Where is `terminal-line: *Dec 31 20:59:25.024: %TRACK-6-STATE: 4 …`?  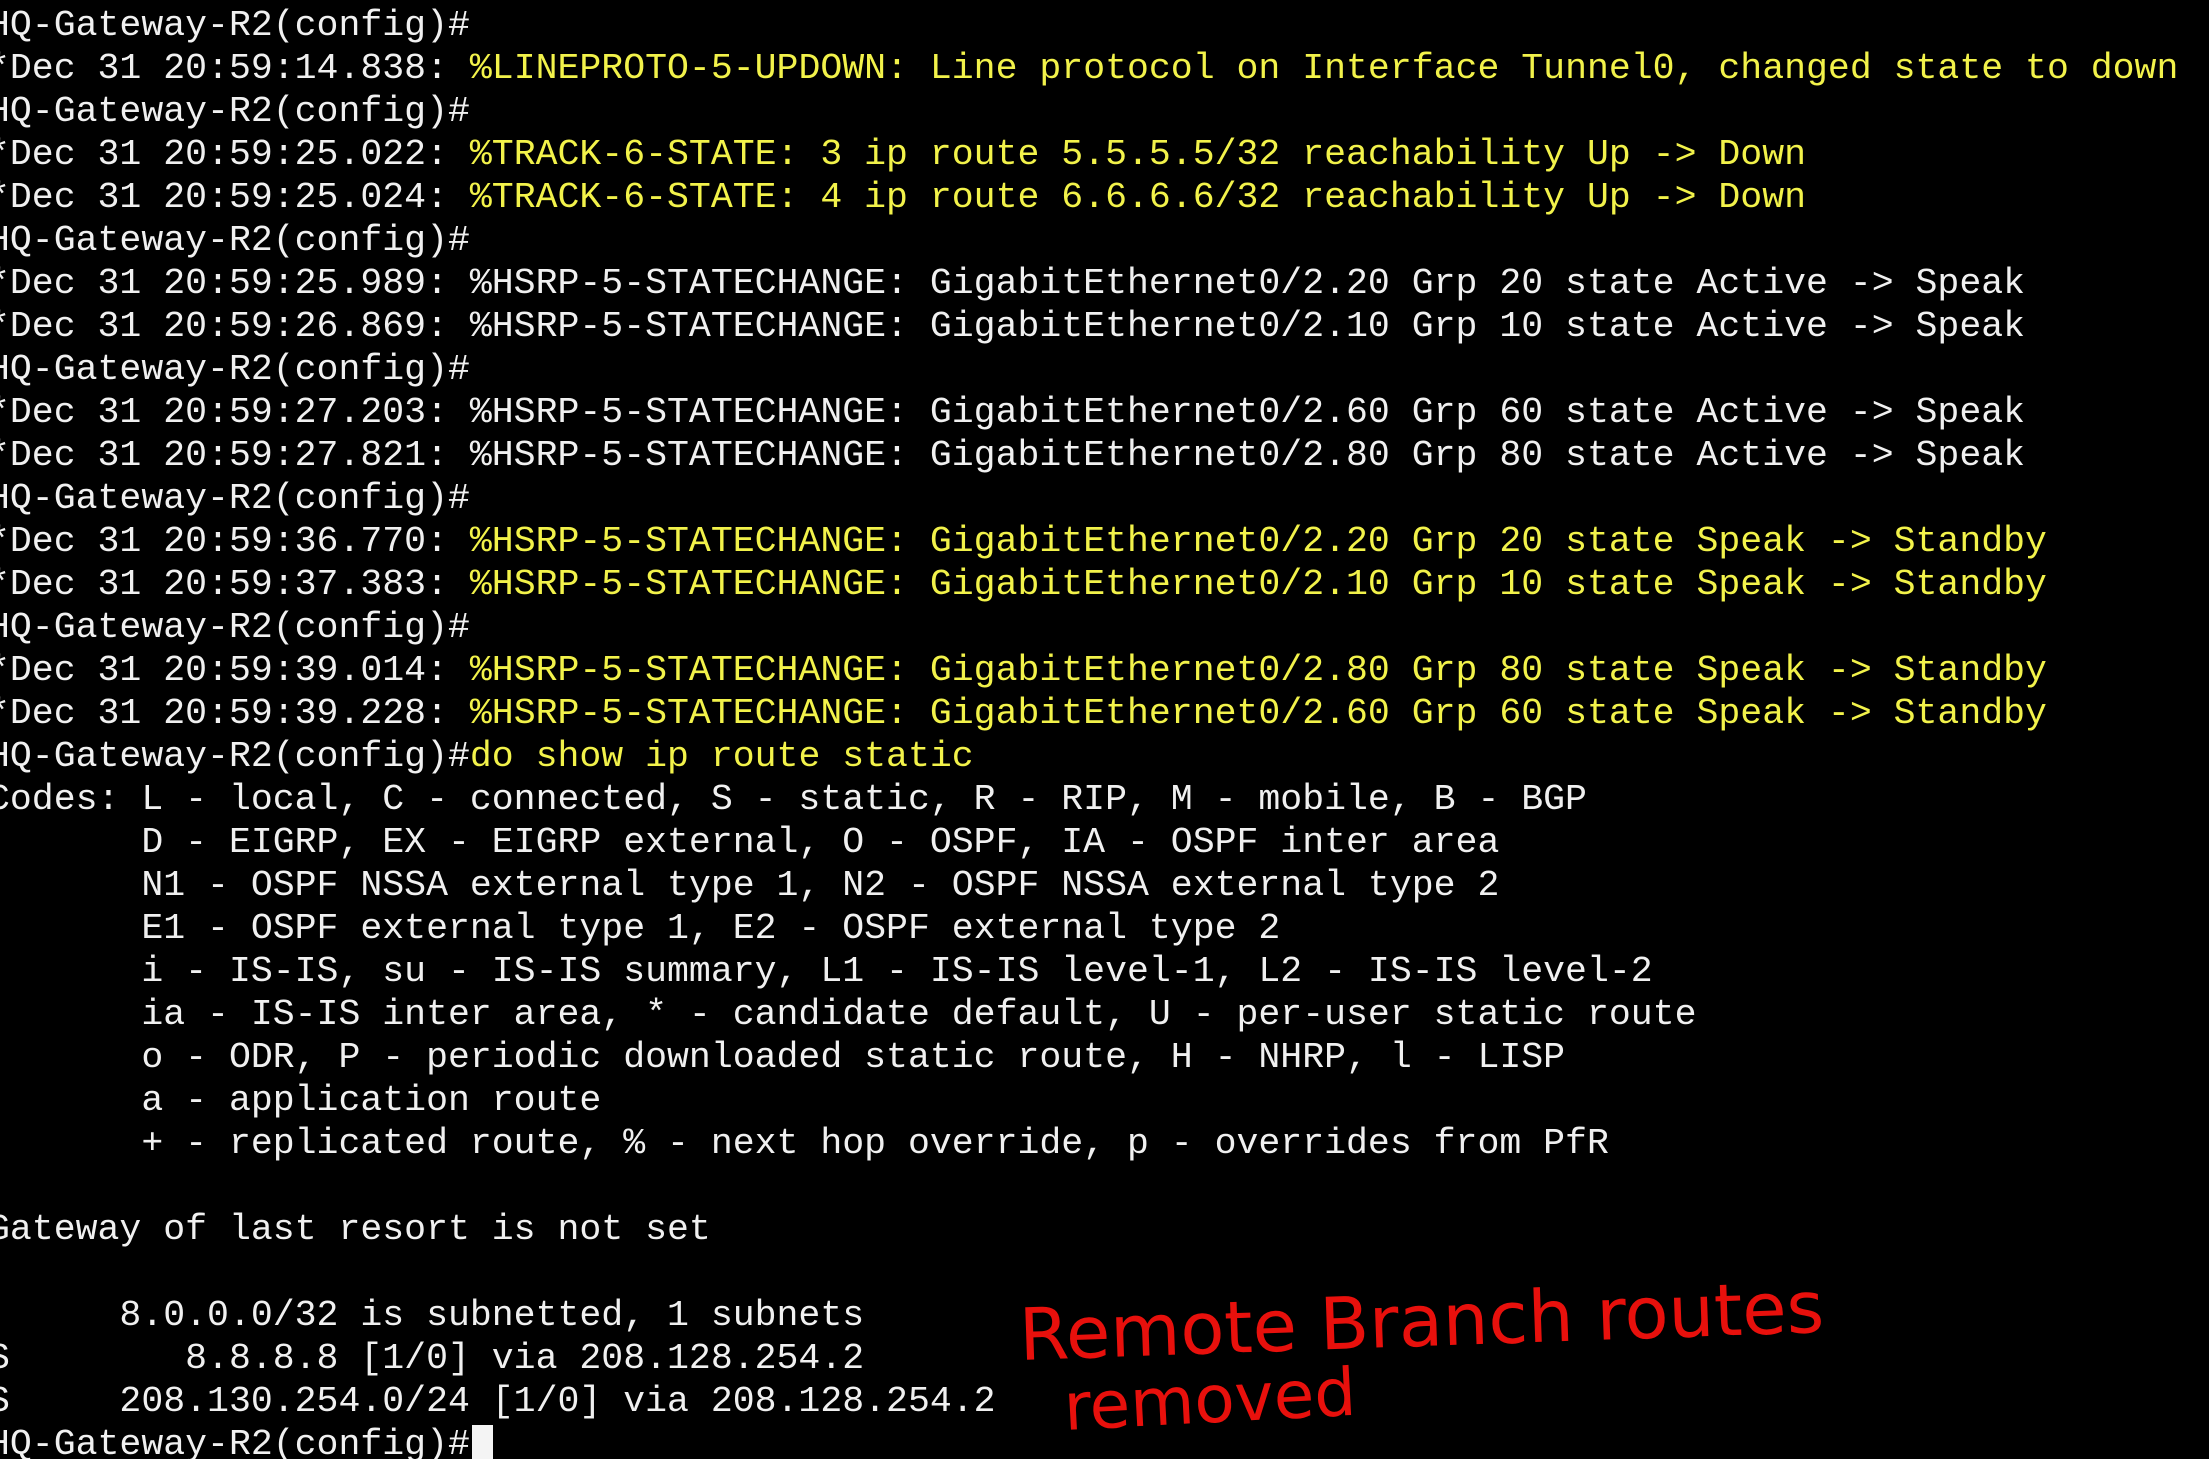 terminal-line: *Dec 31 20:59:25.024: %TRACK-6-STATE: 4 … is located at coordinates (903, 197).